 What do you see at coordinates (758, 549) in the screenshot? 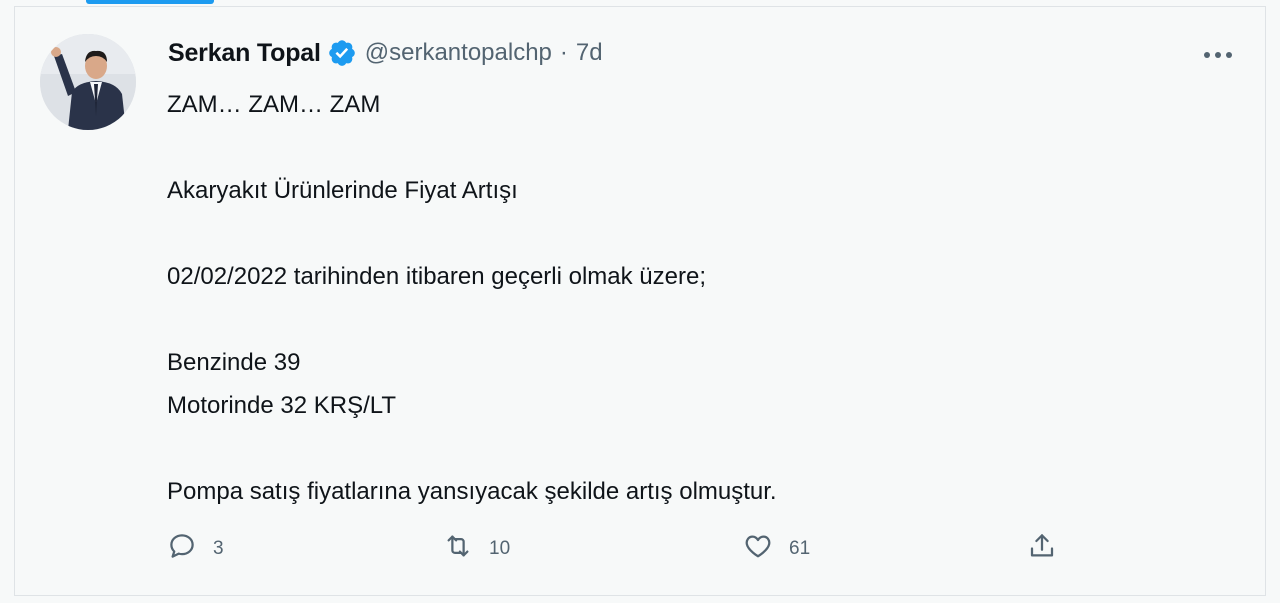
I see `heart-icon` at bounding box center [758, 549].